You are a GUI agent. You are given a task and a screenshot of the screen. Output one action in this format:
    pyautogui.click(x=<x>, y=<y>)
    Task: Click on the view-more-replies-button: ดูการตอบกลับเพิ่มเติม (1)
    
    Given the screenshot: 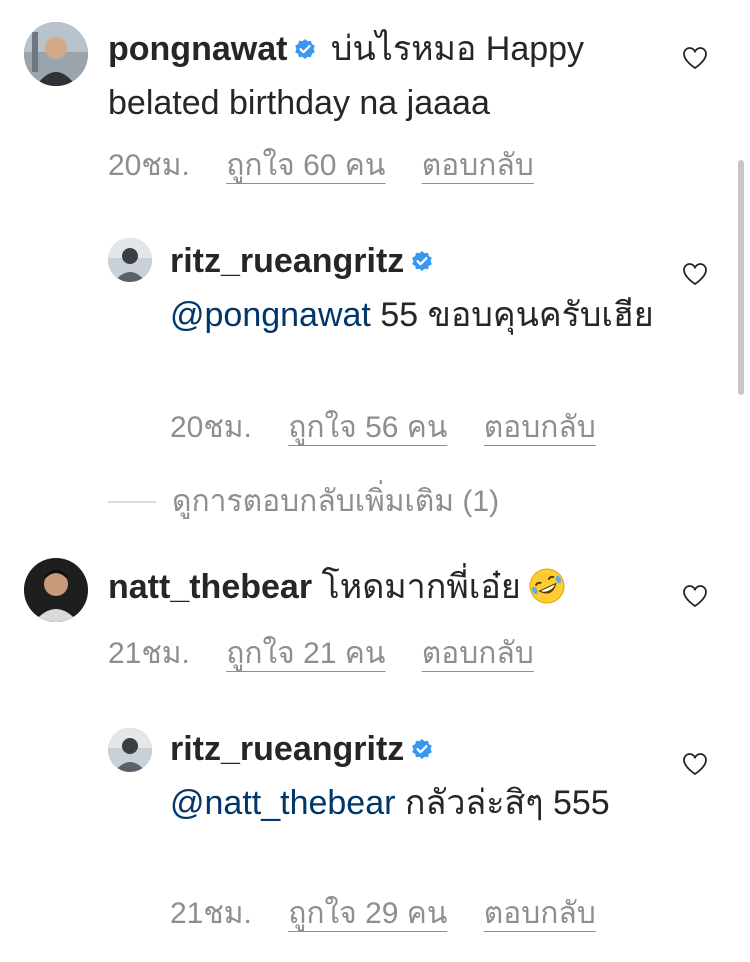 What is the action you would take?
    pyautogui.click(x=303, y=501)
    